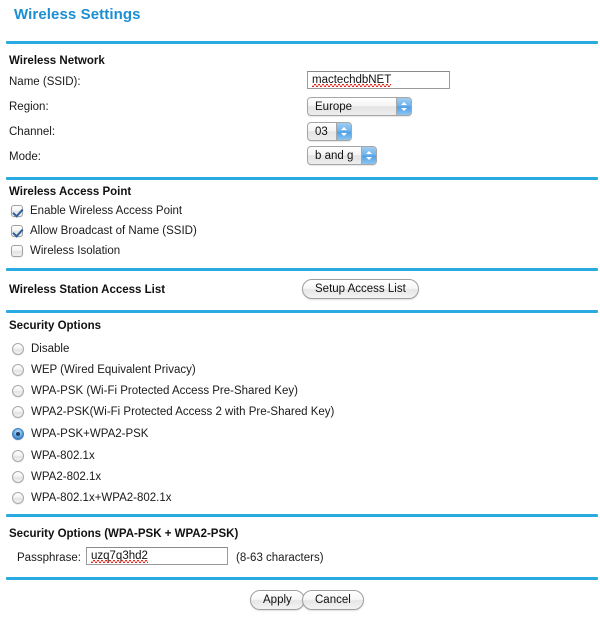  I want to click on label-channel: Channel:, so click(32, 132).